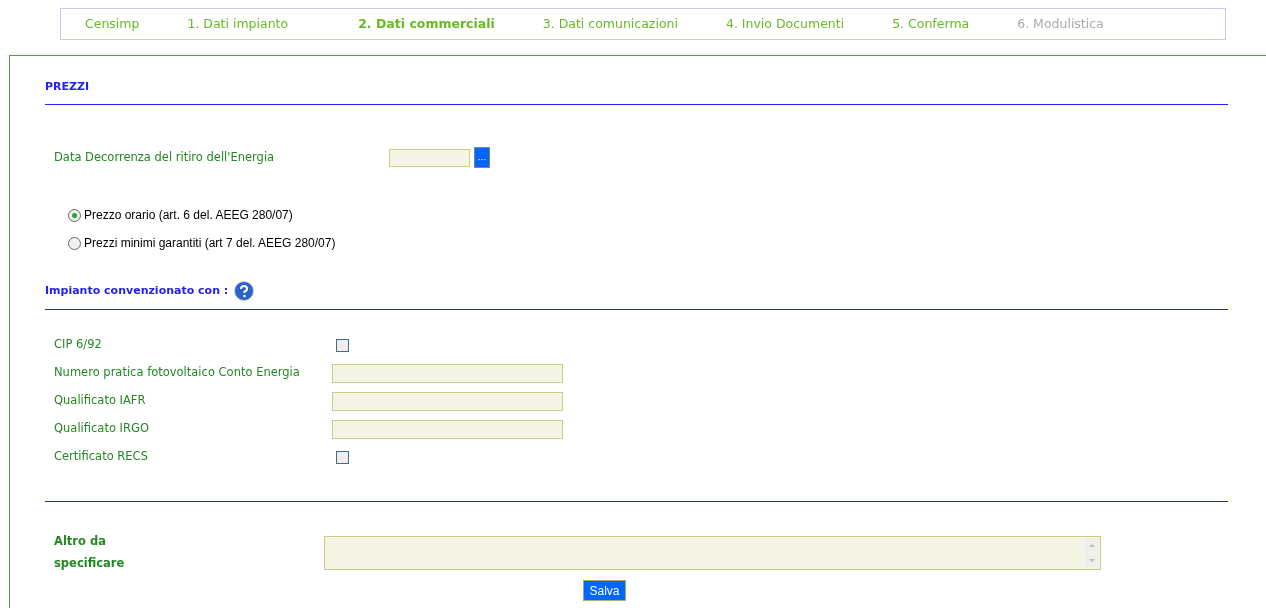 This screenshot has height=608, width=1266. Describe the element at coordinates (429, 157) in the screenshot. I see `date-field` at that location.